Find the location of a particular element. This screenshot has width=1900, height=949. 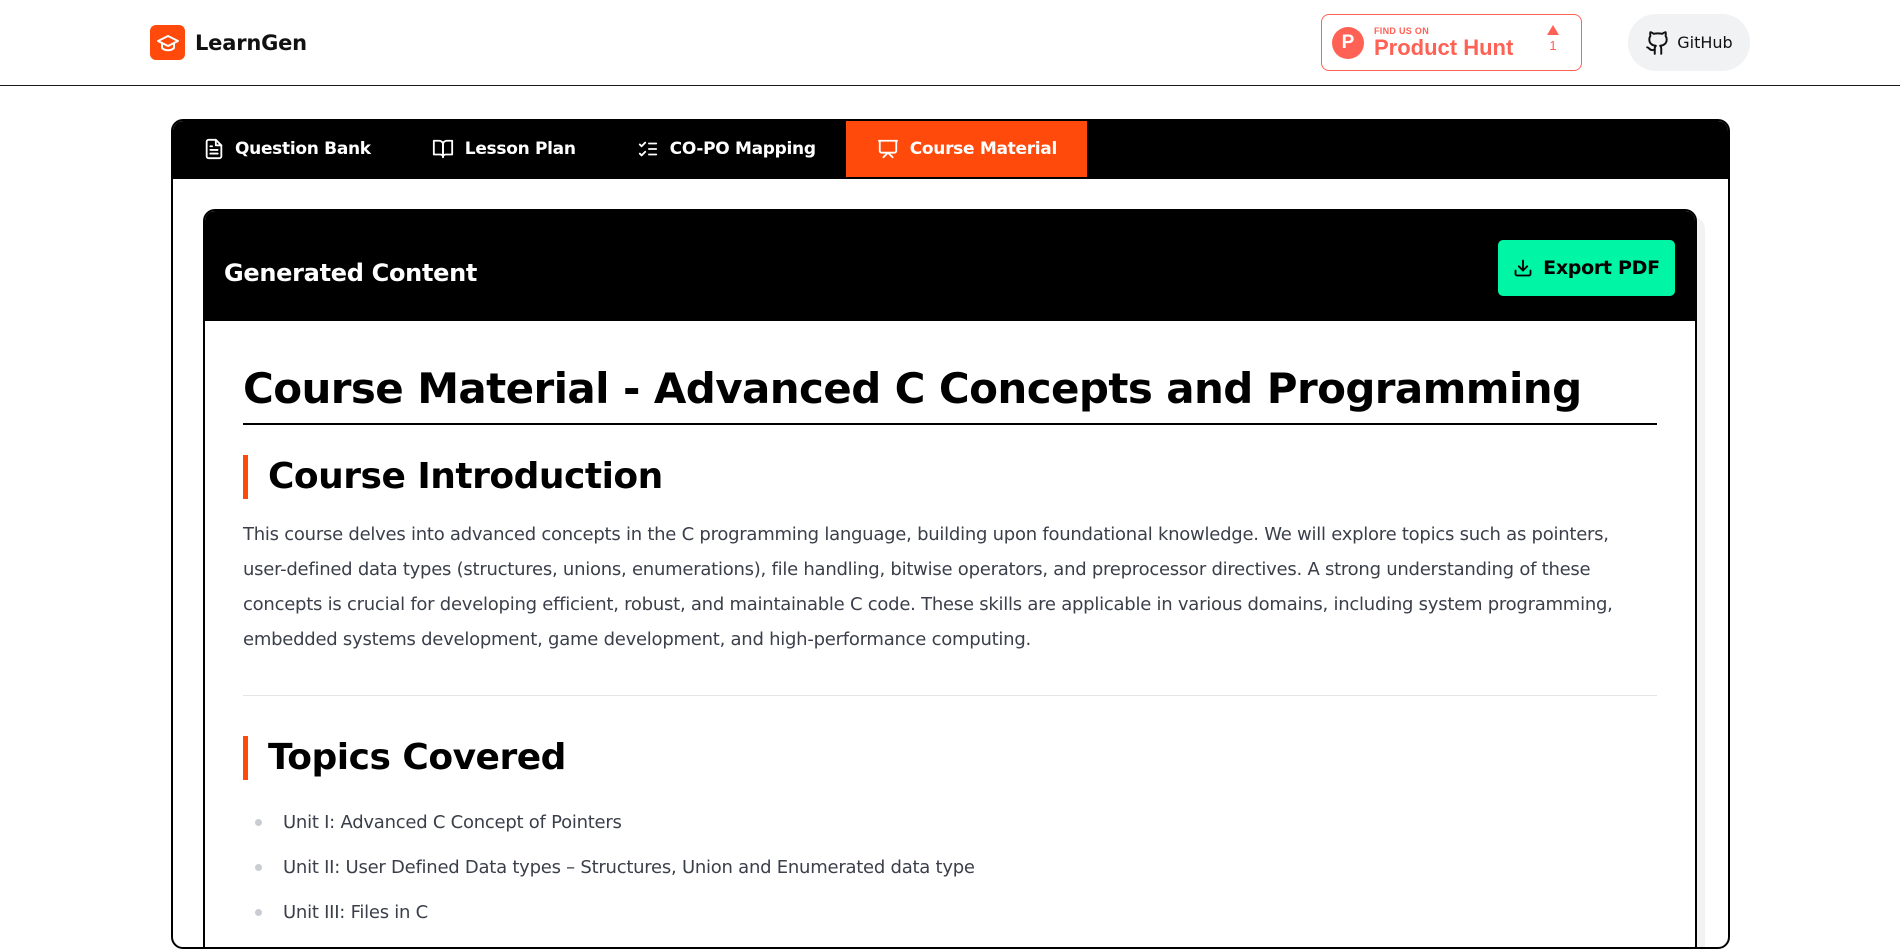

producthunt-badge: P FIND US ON Product Hunt 1 is located at coordinates (1451, 42).